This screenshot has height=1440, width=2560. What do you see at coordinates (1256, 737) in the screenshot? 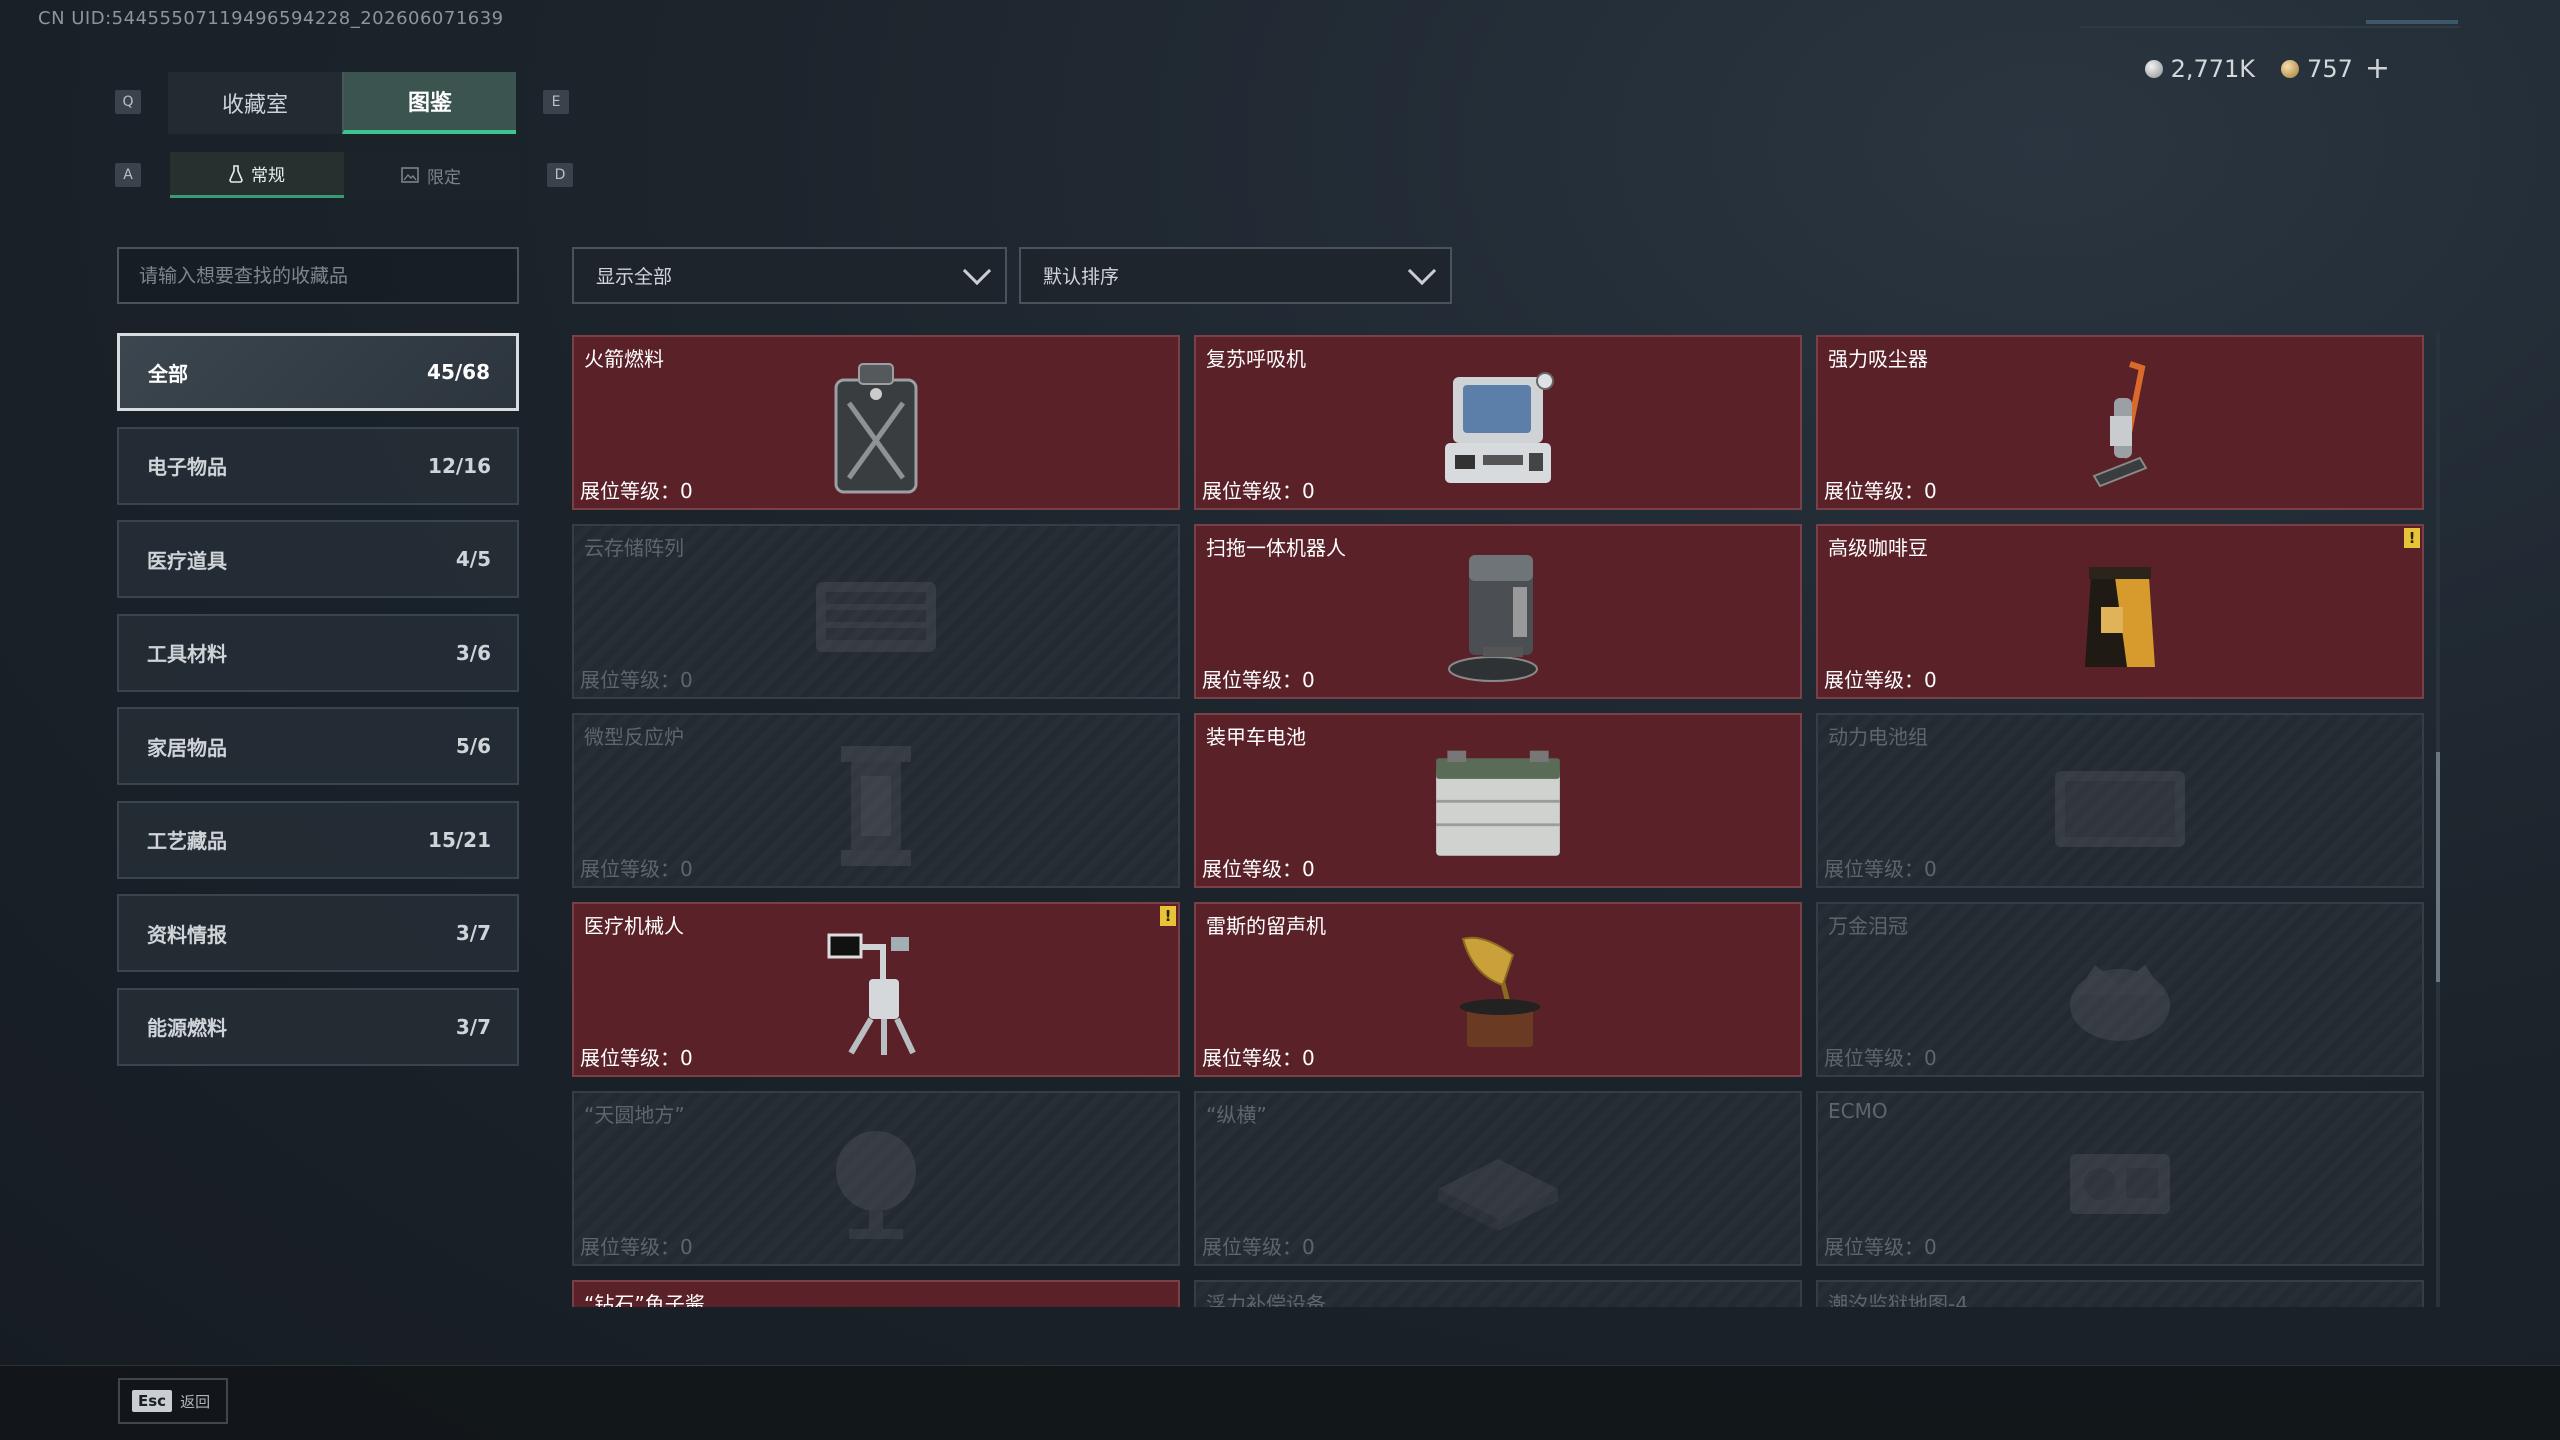
I see `collection-card-name: 装甲车电池` at bounding box center [1256, 737].